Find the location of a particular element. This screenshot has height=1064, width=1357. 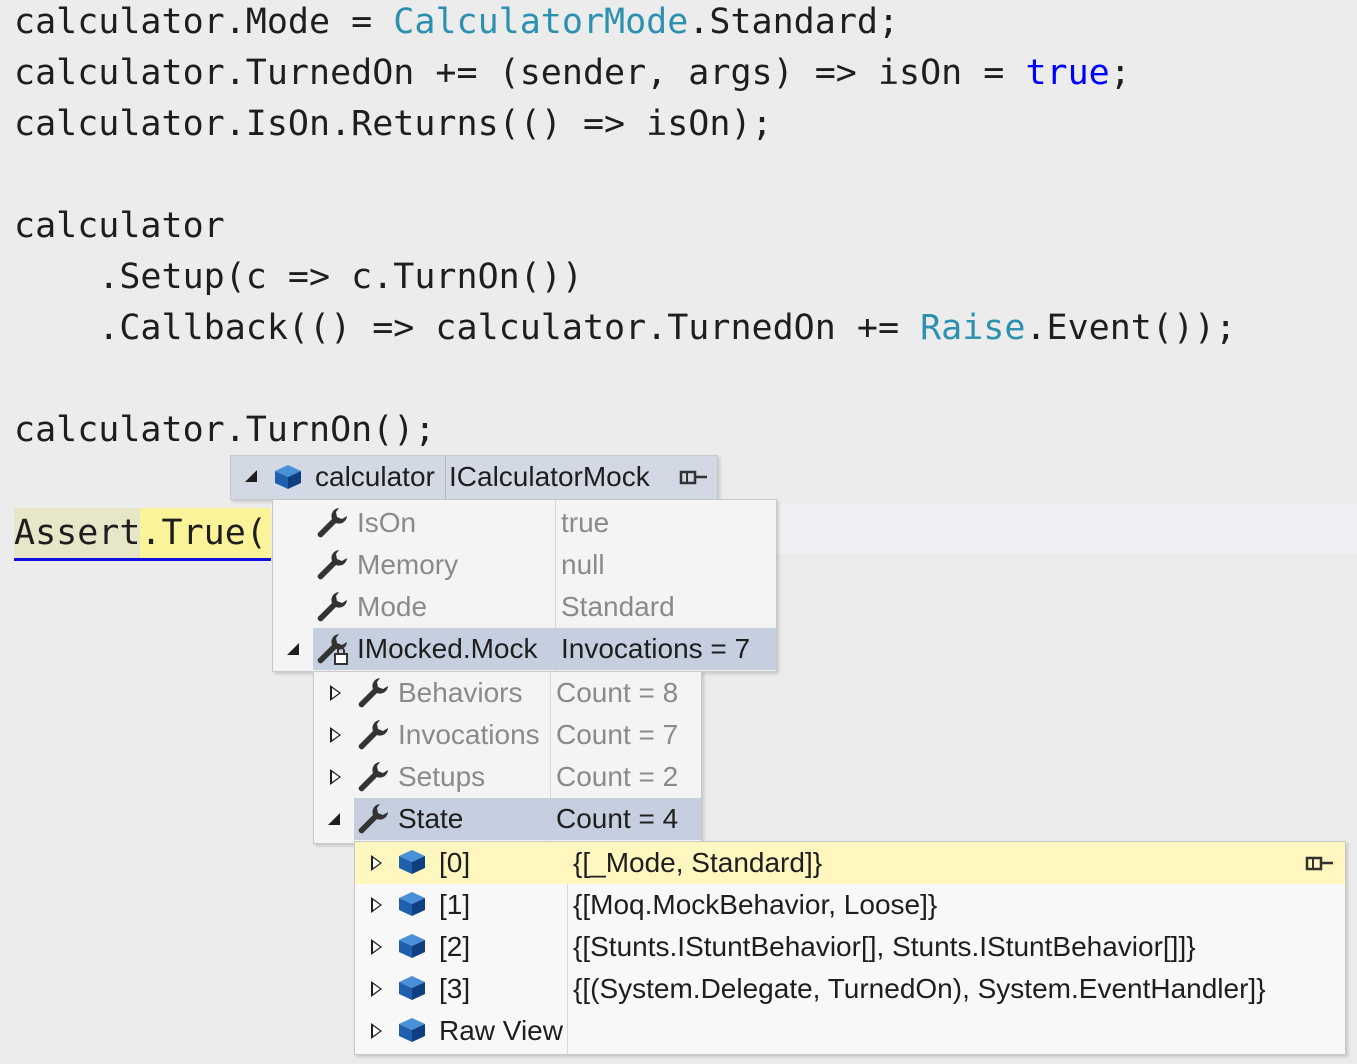

state-item-value: {[Moq.MockBehavior, Loose]} is located at coordinates (755, 904).